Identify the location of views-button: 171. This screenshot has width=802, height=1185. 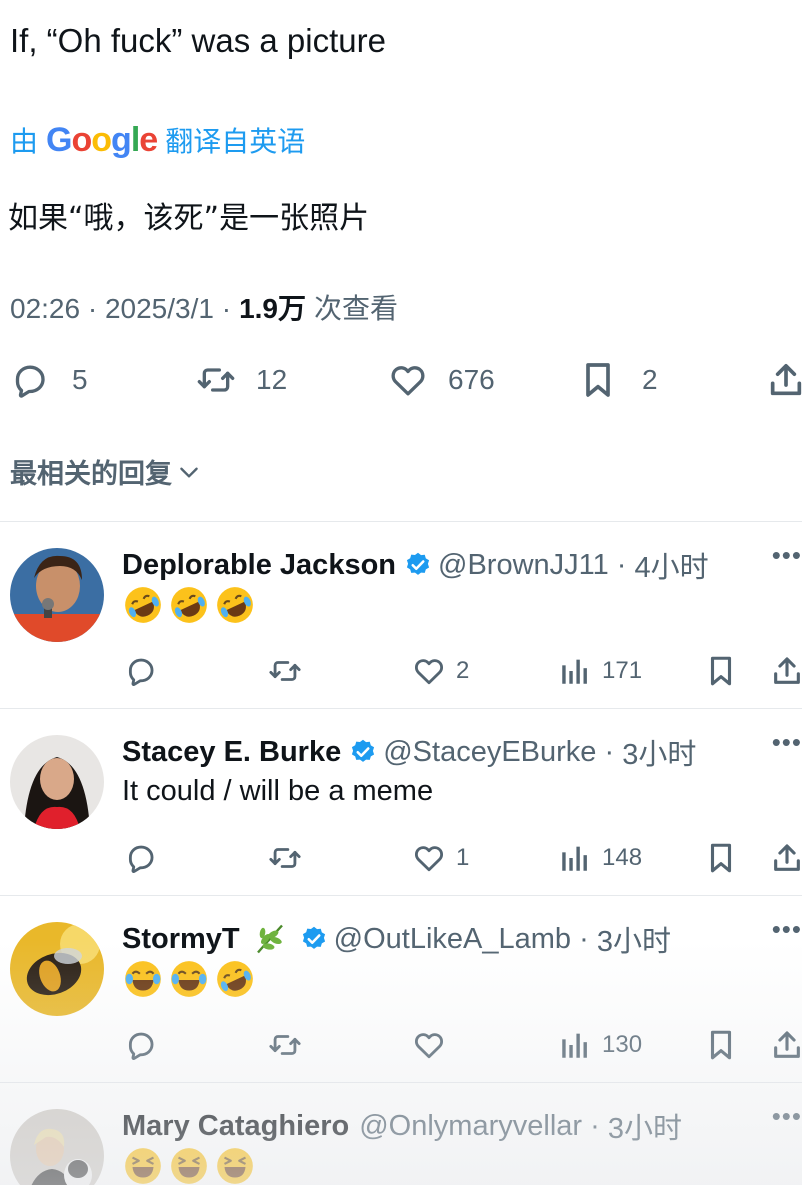
(600, 671).